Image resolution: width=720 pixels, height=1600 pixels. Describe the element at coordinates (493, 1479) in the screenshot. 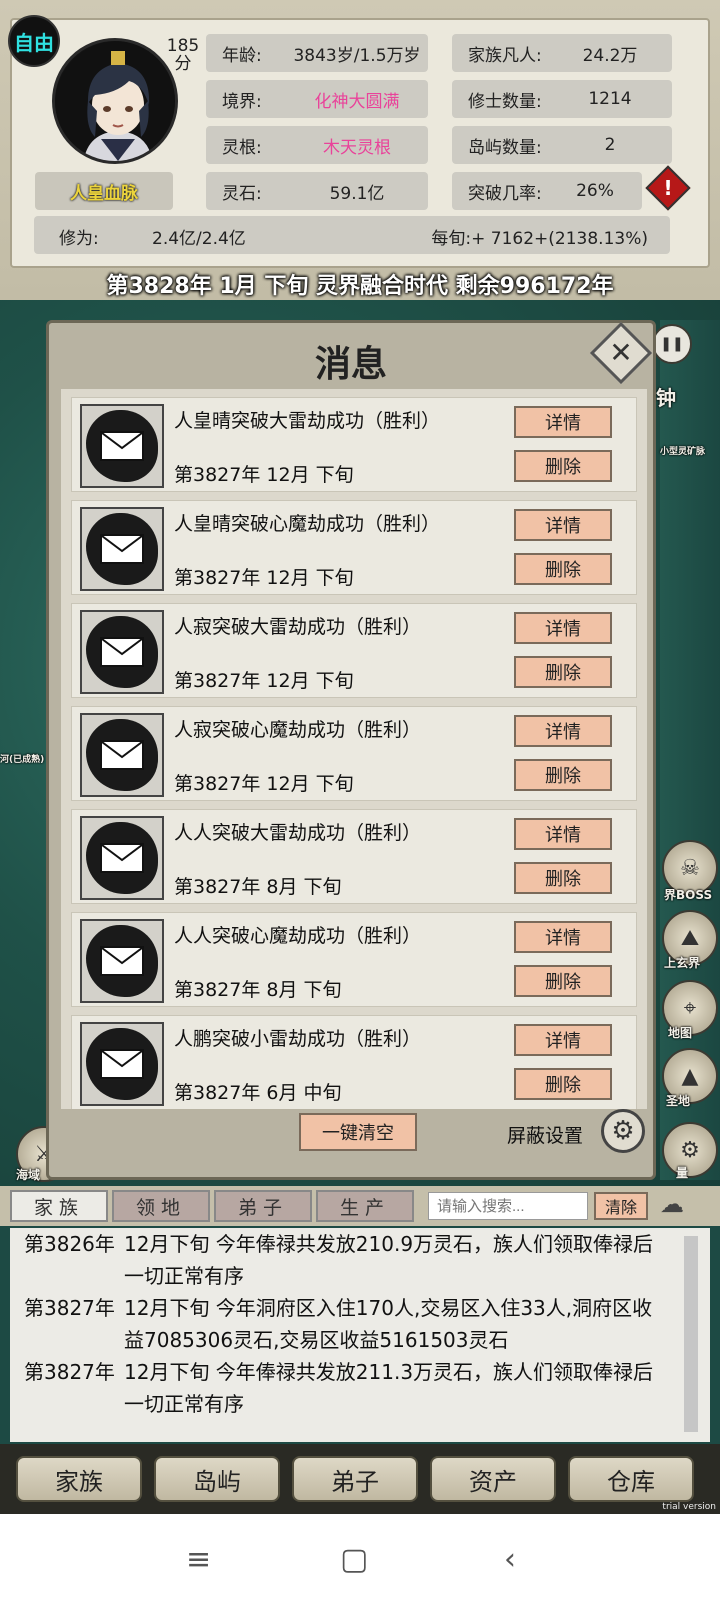

I see `nav-assets: 资产` at that location.